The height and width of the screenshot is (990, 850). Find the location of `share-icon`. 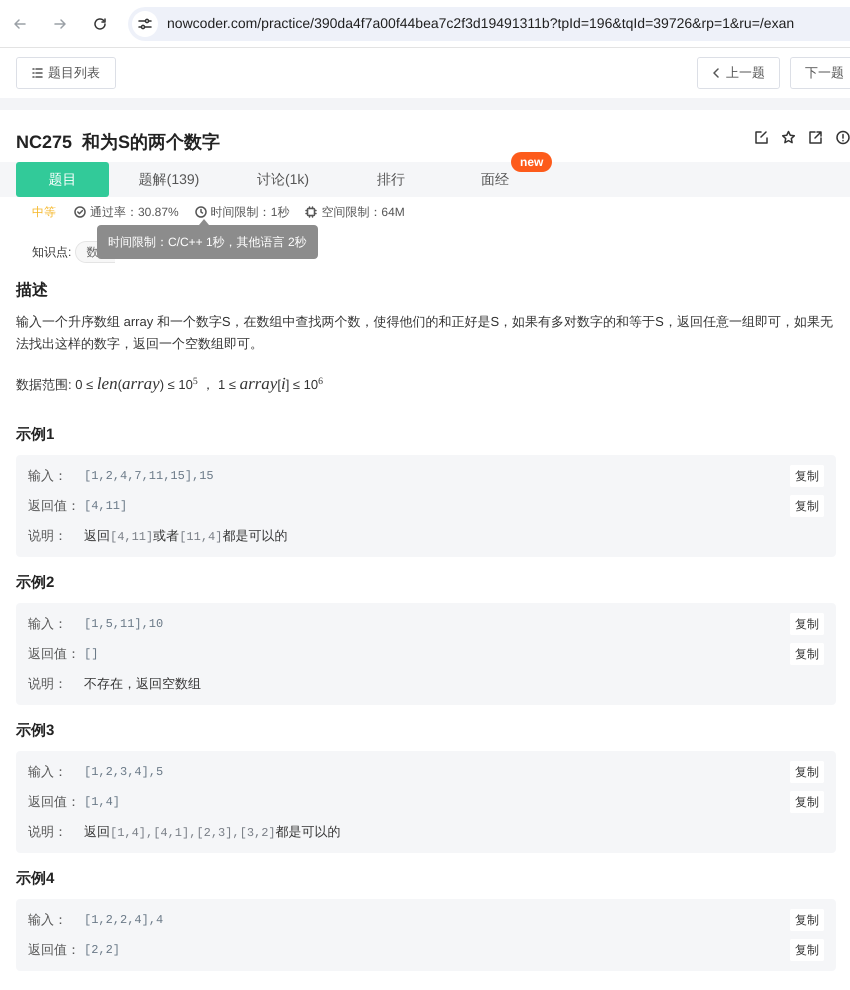

share-icon is located at coordinates (815, 137).